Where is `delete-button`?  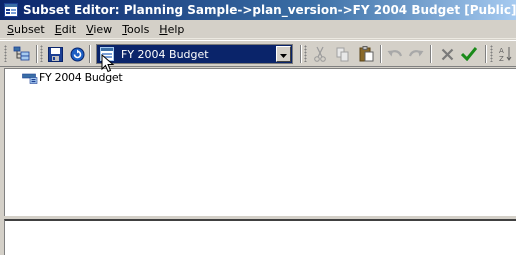 delete-button is located at coordinates (447, 54).